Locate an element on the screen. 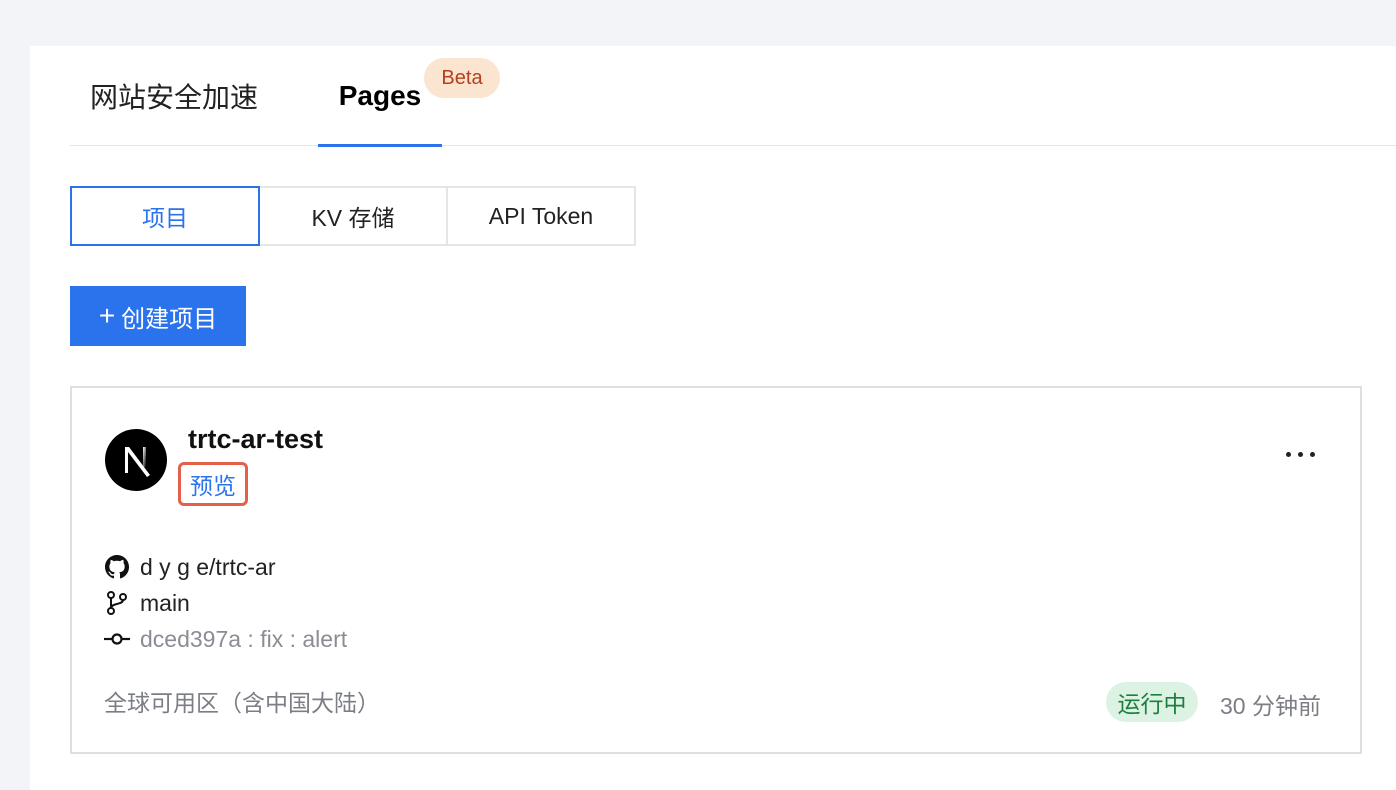 The width and height of the screenshot is (1396, 790). branch-row: main is located at coordinates (147, 603).